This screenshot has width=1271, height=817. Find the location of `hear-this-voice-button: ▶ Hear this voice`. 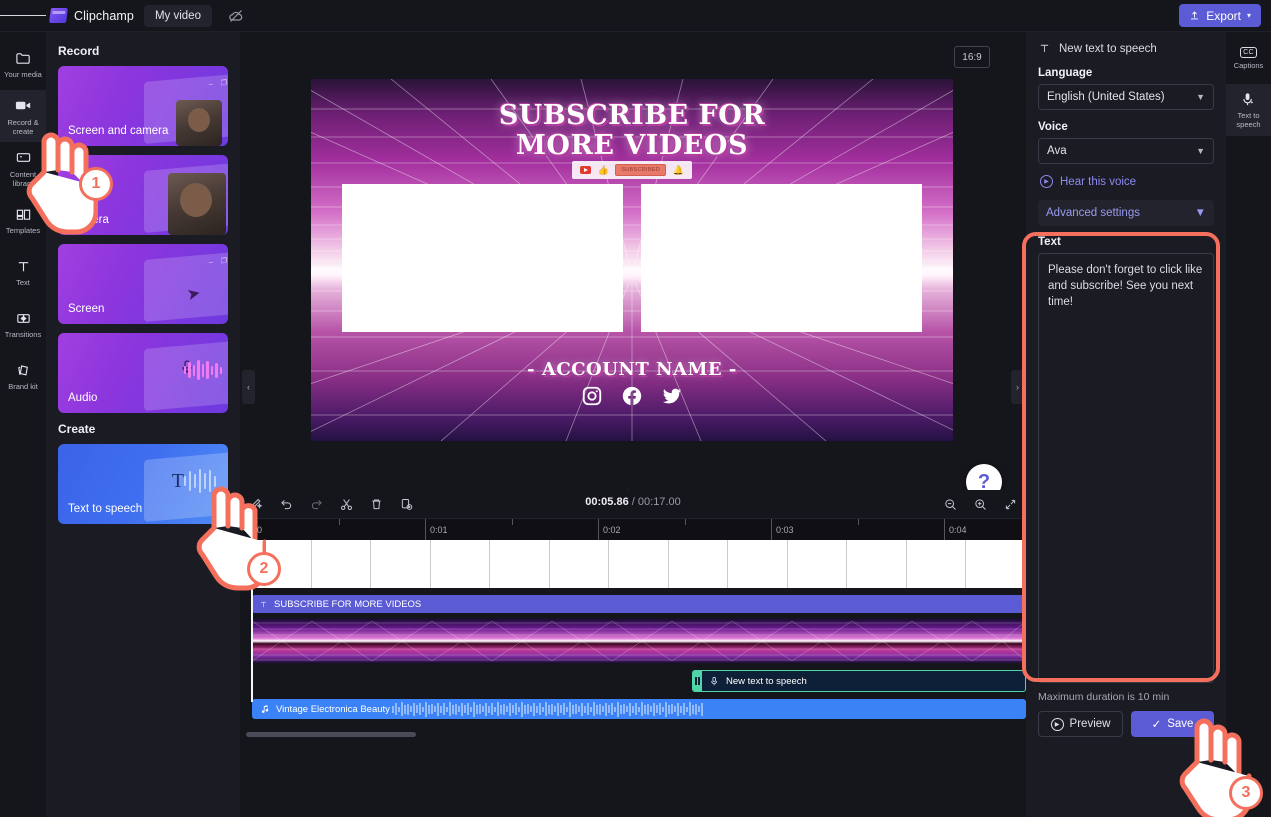

hear-this-voice-button: ▶ Hear this voice is located at coordinates (1127, 181).